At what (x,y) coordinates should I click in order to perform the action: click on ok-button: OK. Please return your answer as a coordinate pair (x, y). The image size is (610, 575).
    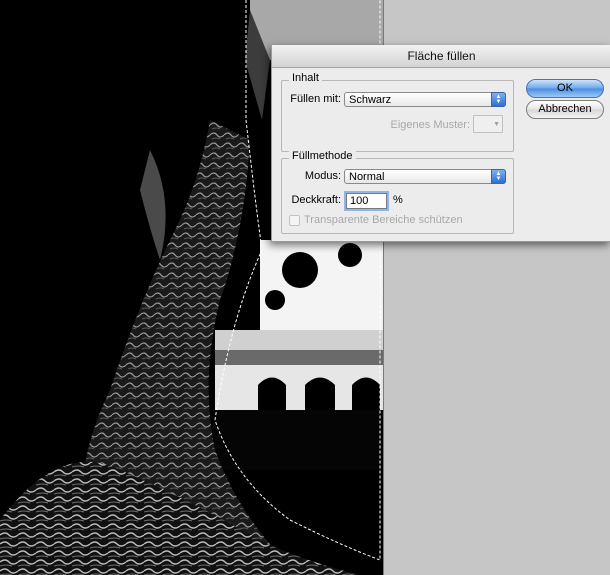
    Looking at the image, I should click on (565, 88).